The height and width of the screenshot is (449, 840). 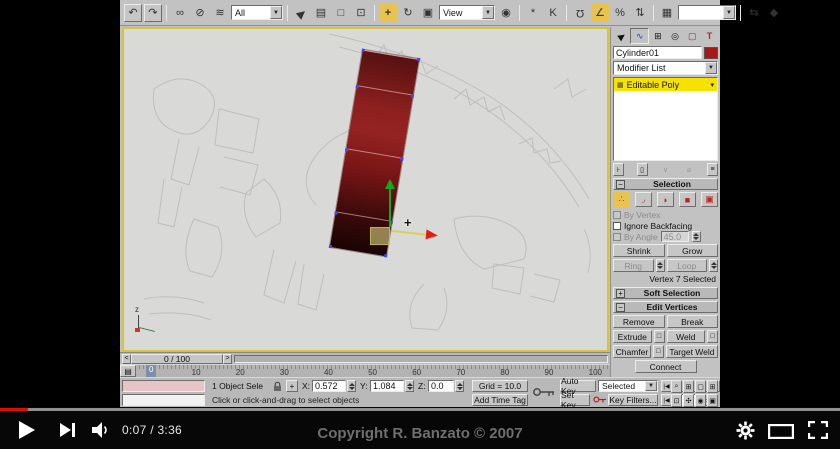 What do you see at coordinates (692, 321) in the screenshot?
I see `break-button: Break` at bounding box center [692, 321].